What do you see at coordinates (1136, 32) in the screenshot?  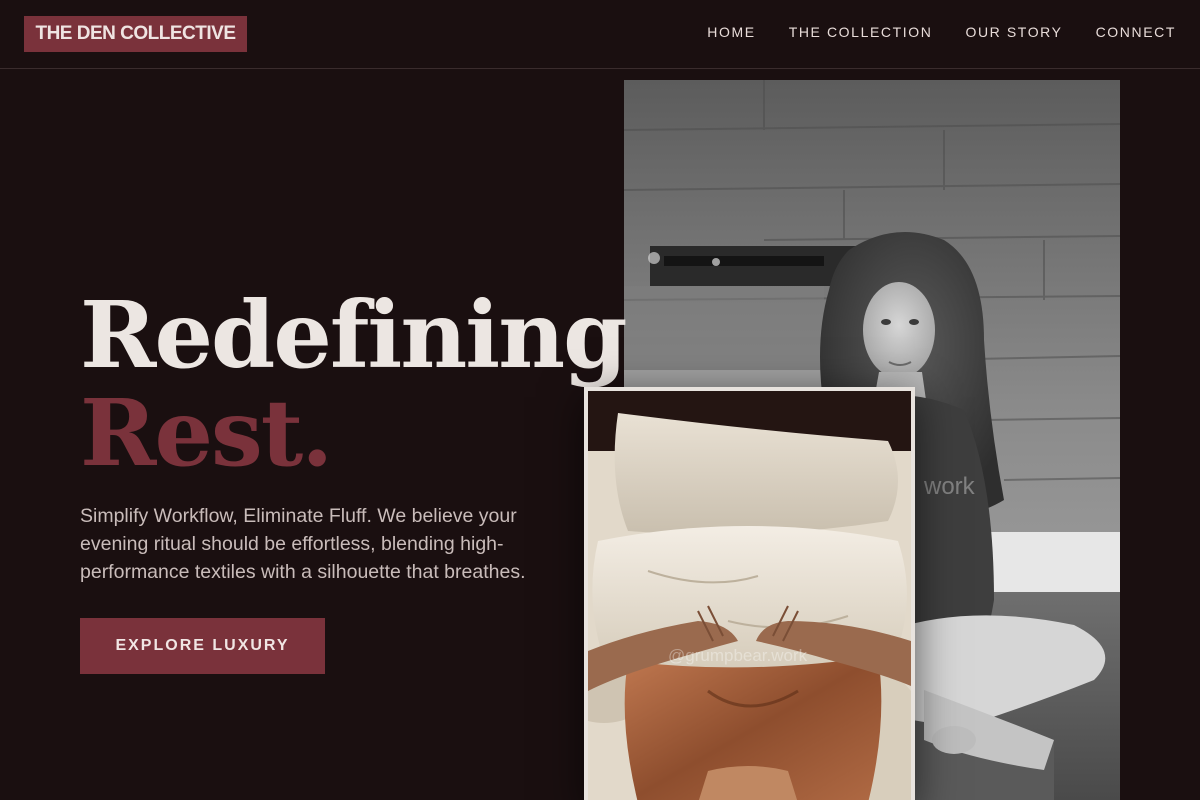 I see `nav-link-connect: CONNECT` at bounding box center [1136, 32].